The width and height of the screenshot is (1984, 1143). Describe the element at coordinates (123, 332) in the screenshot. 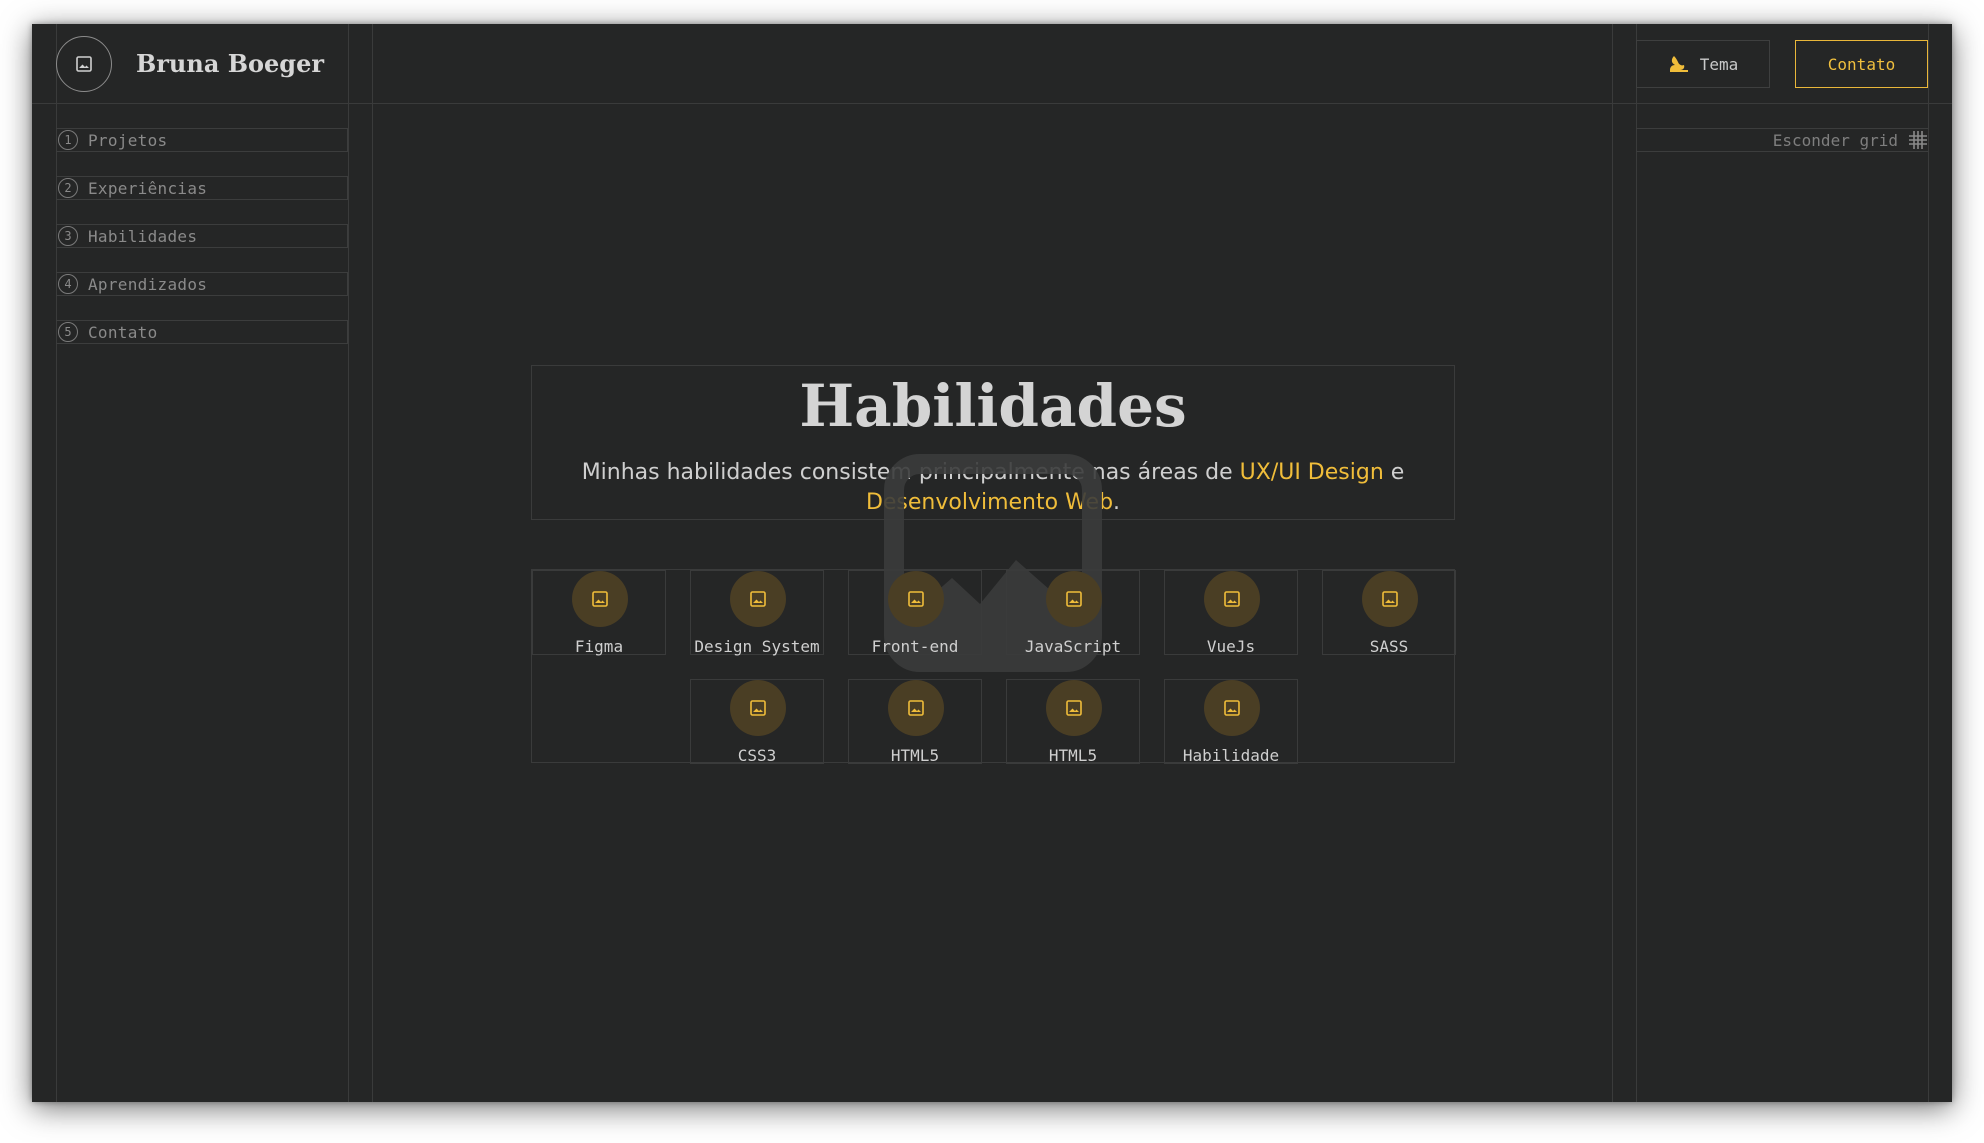

I see `nav-label: Contato` at that location.